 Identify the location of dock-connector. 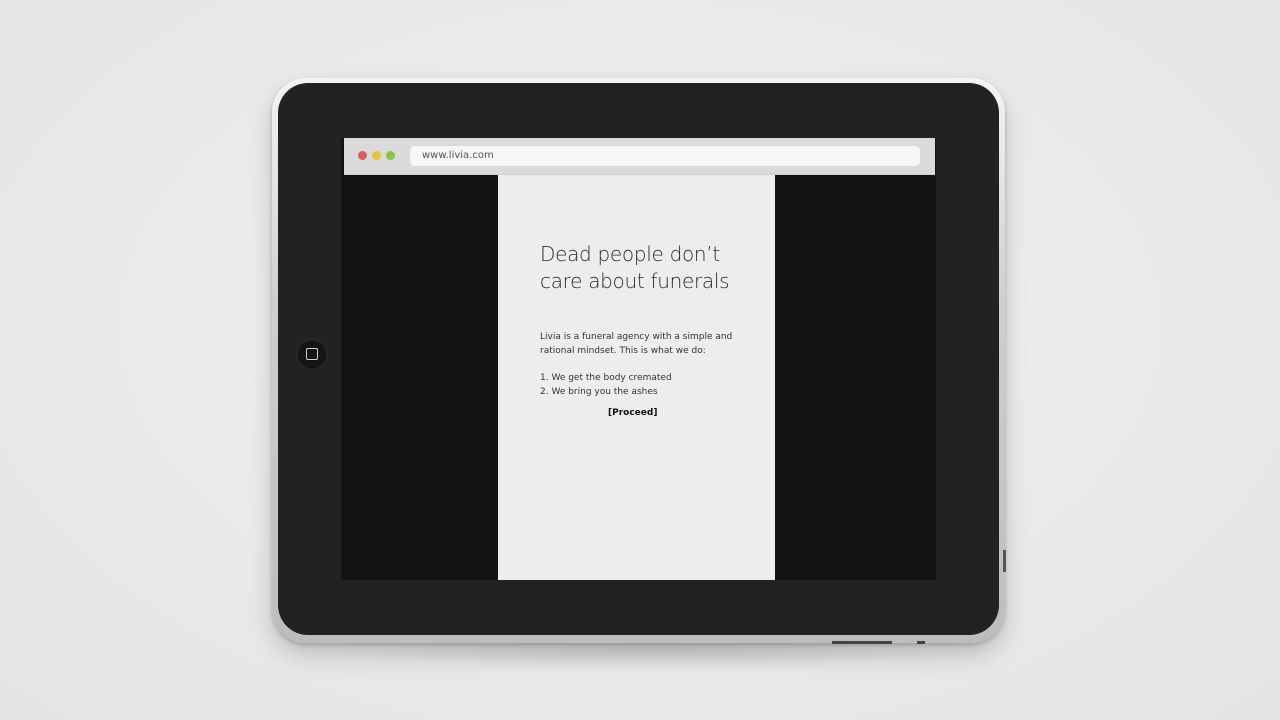
(862, 642).